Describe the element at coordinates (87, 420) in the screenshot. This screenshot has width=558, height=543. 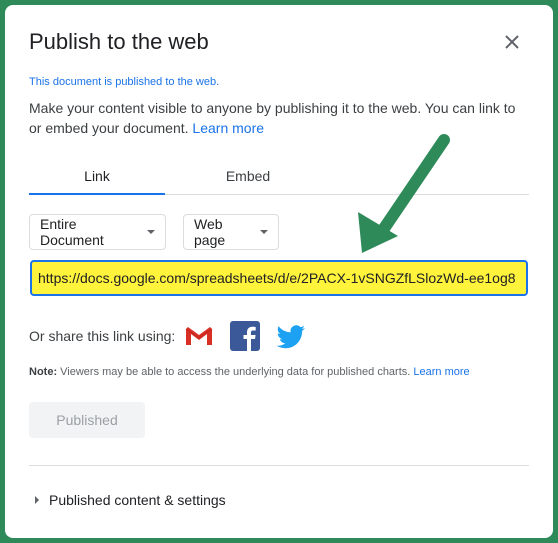
I see `published-button: Published` at that location.